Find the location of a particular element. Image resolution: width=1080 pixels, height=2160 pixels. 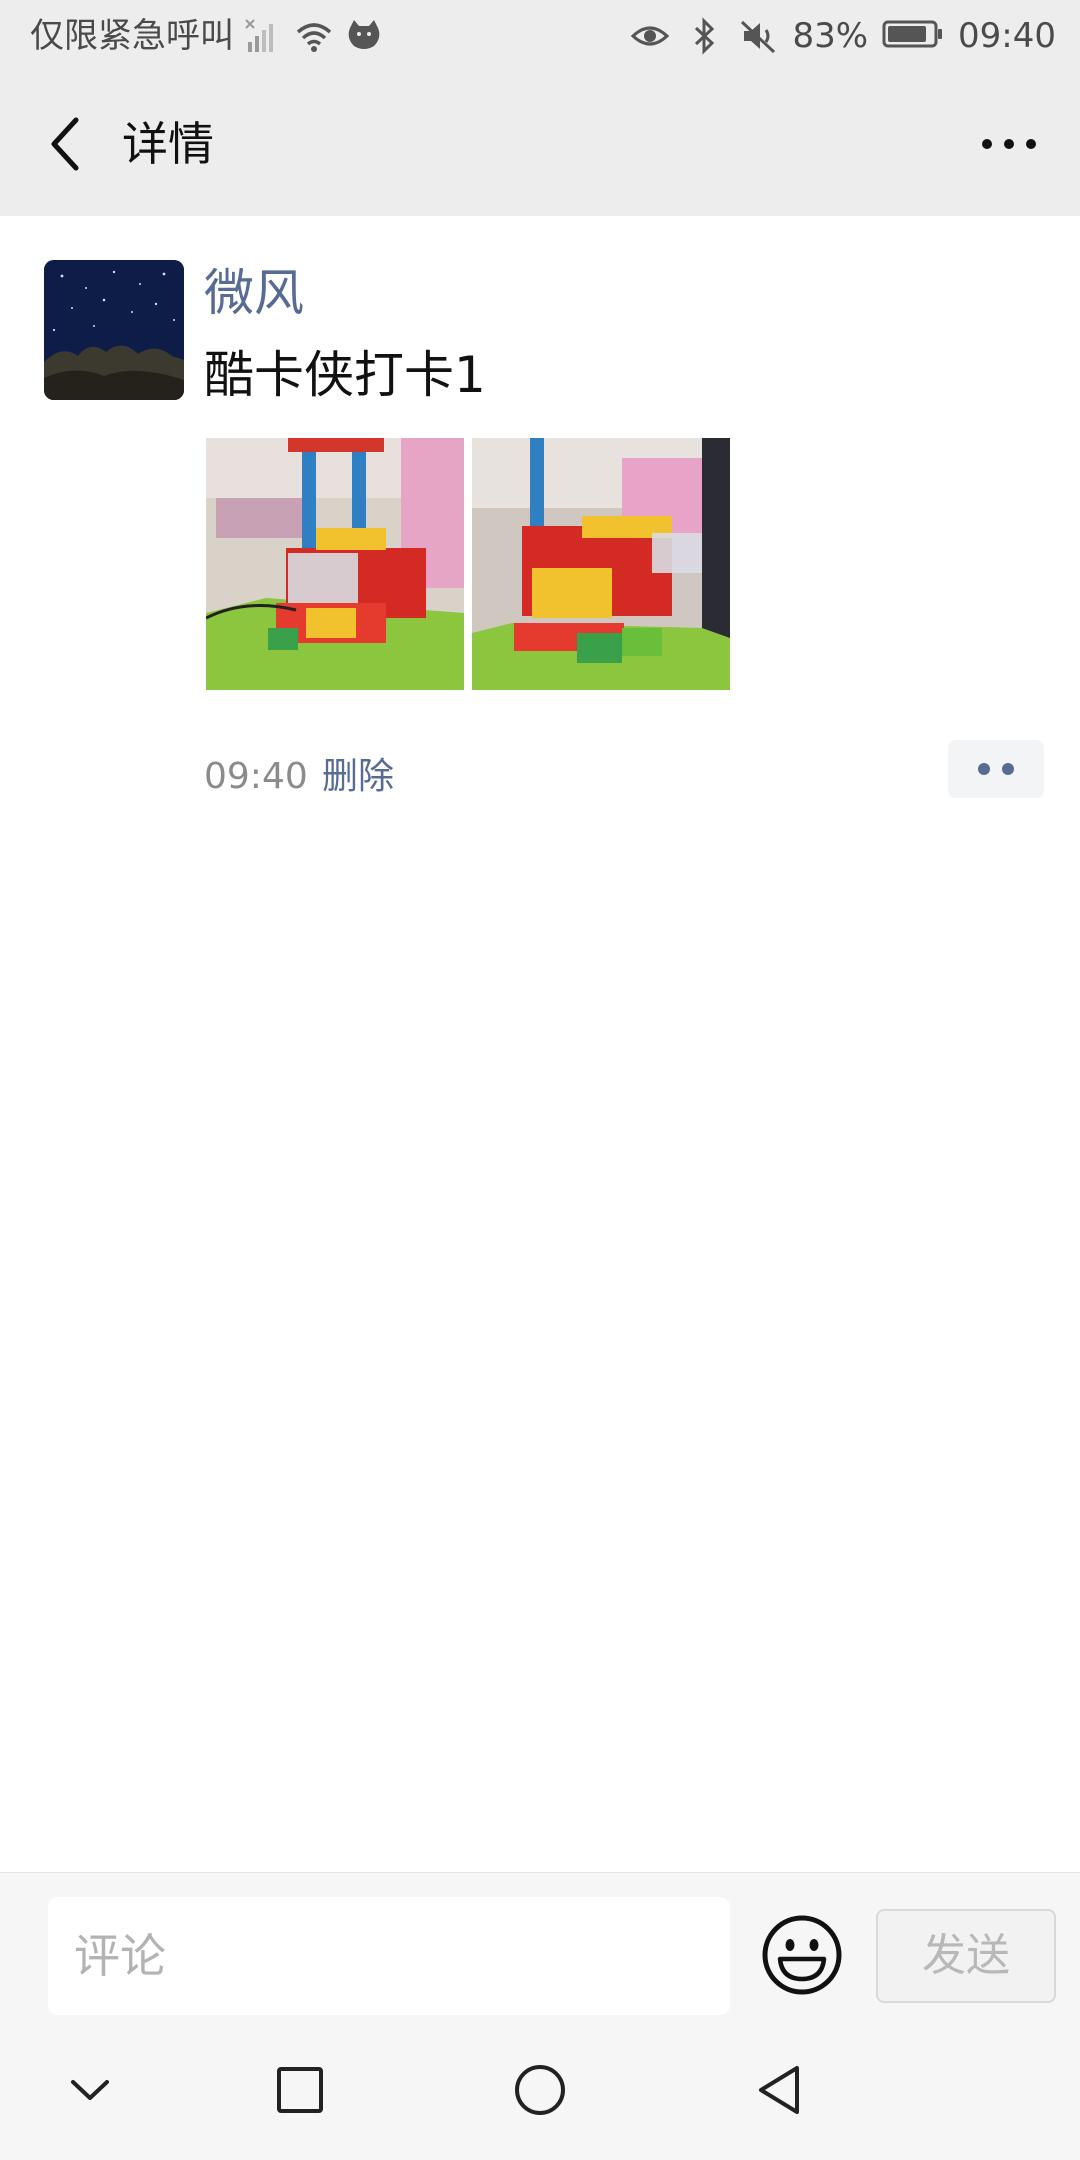

emoji-button is located at coordinates (802, 1955).